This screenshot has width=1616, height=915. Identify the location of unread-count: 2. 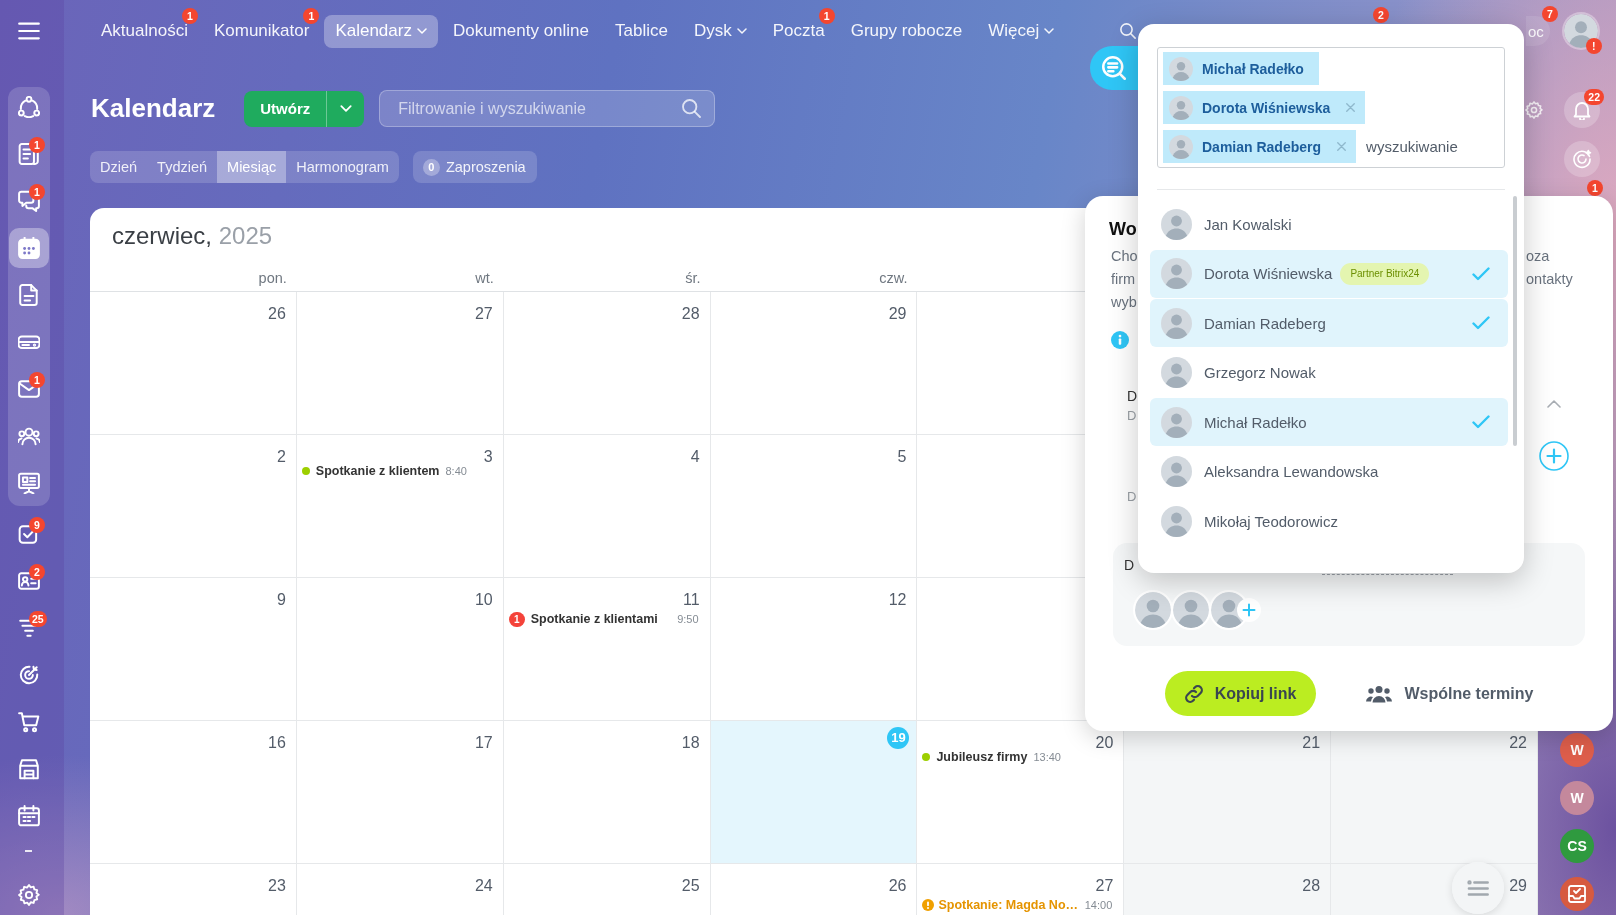
(37, 572).